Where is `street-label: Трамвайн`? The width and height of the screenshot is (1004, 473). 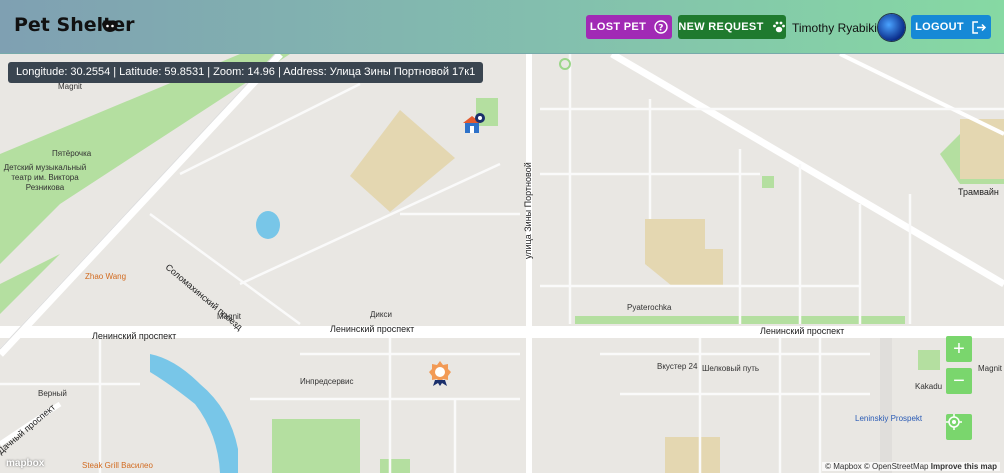
street-label: Трамвайн is located at coordinates (978, 192).